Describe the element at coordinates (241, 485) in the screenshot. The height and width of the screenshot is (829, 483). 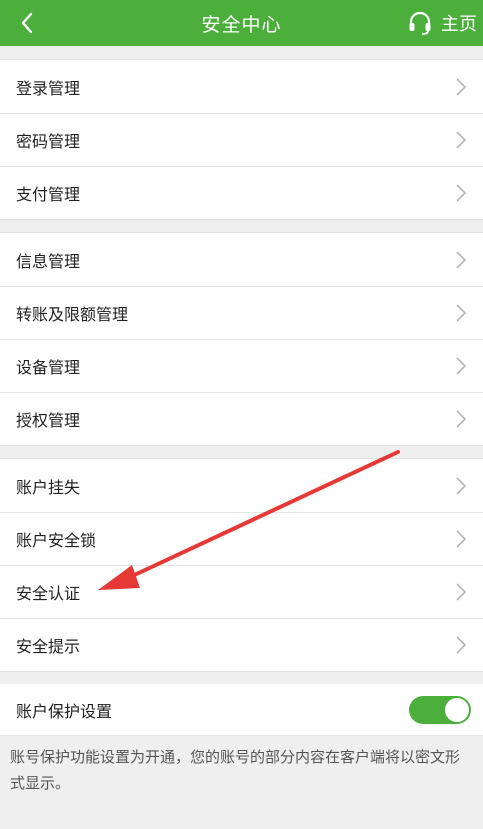
I see `menu-item-report-loss: 账户挂失` at that location.